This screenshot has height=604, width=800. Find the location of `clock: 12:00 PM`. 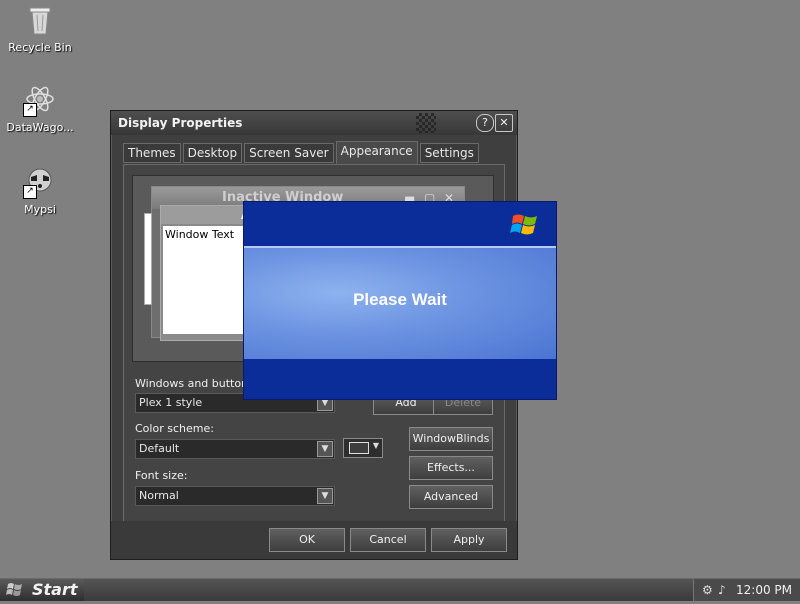

clock: 12:00 PM is located at coordinates (764, 590).